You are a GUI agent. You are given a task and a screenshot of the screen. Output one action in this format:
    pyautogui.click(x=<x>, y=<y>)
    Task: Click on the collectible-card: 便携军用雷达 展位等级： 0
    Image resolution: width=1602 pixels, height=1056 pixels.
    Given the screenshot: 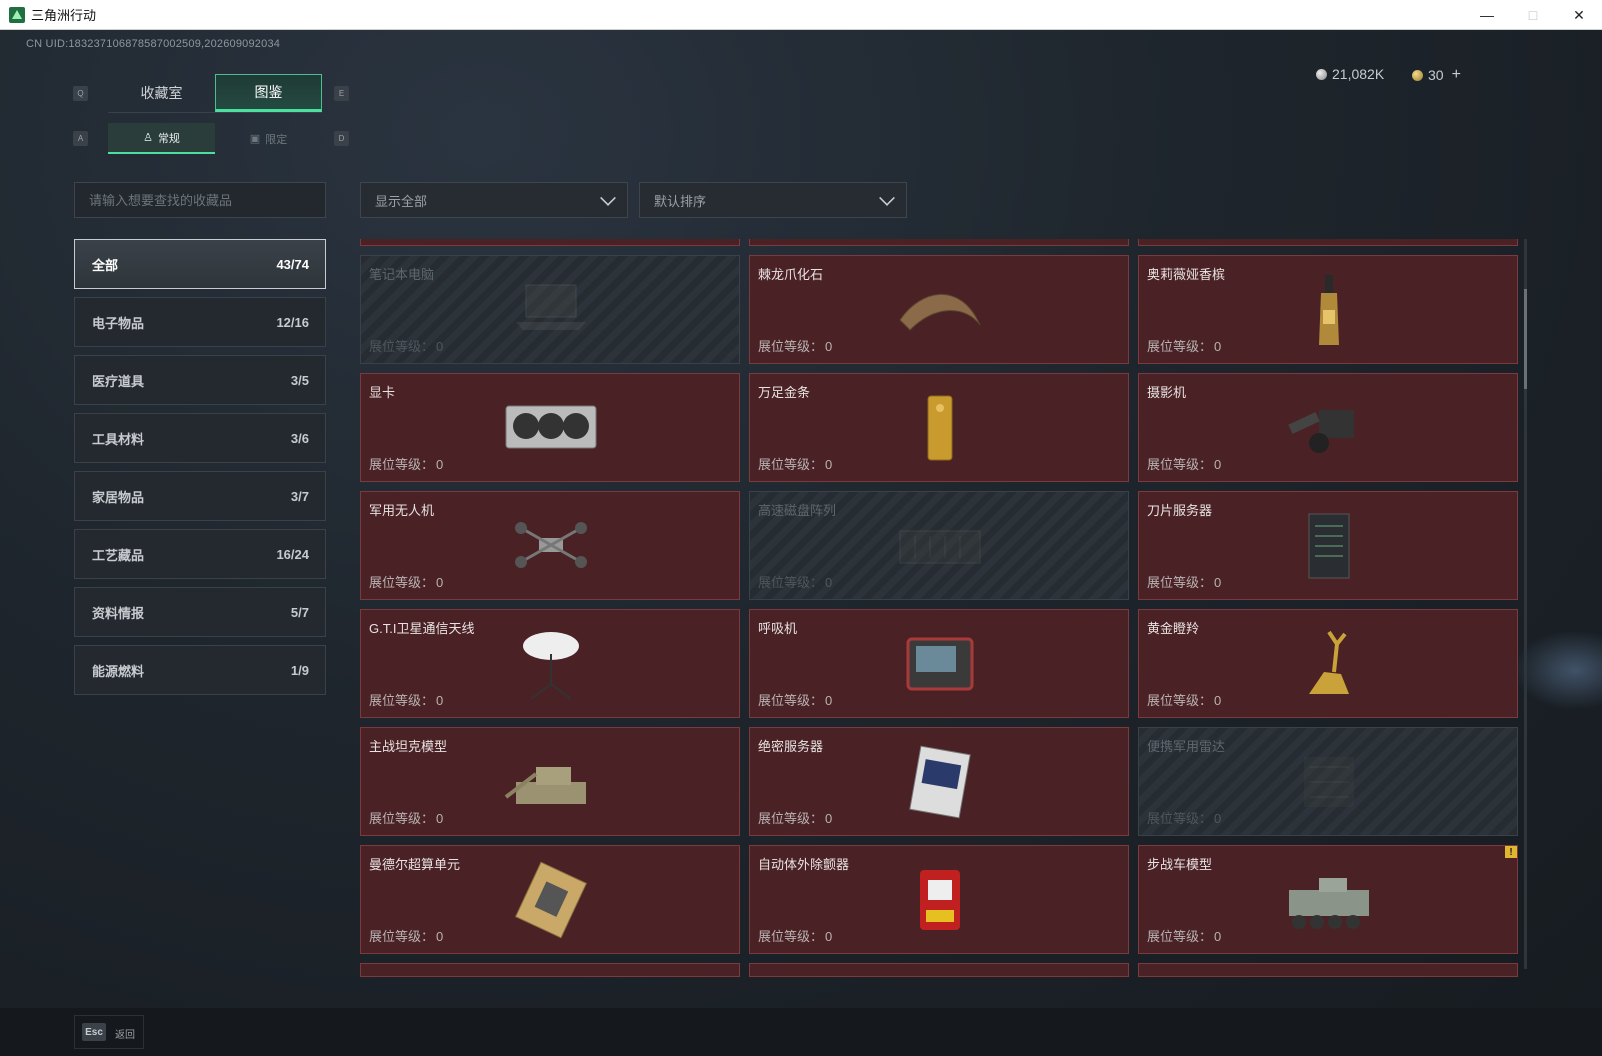 What is the action you would take?
    pyautogui.click(x=1328, y=781)
    